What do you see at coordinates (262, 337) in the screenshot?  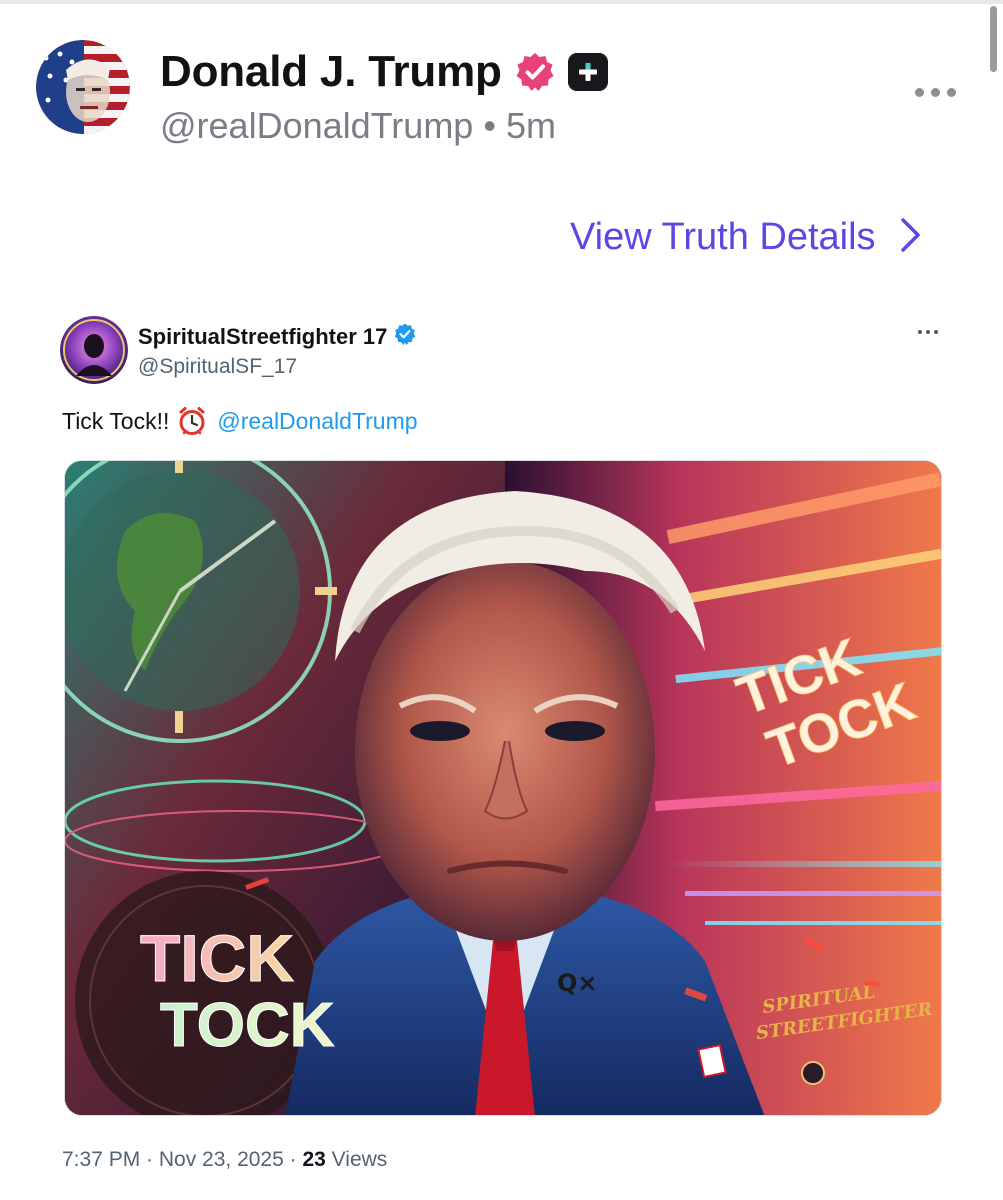 I see `embedded-display-name: SpiritualStreetfighter 17` at bounding box center [262, 337].